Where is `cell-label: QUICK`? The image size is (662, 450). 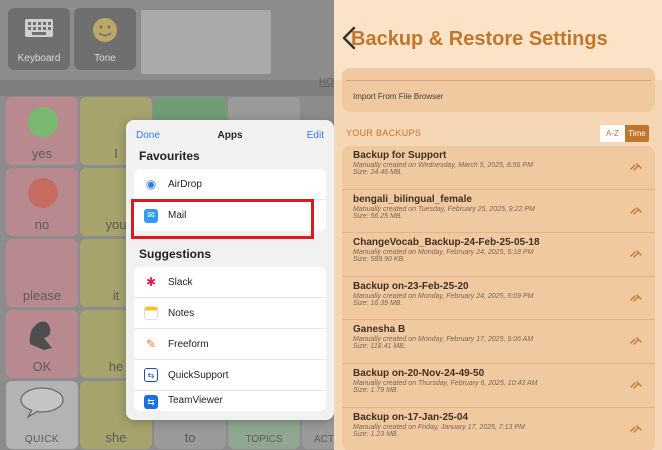
cell-label: QUICK is located at coordinates (42, 439).